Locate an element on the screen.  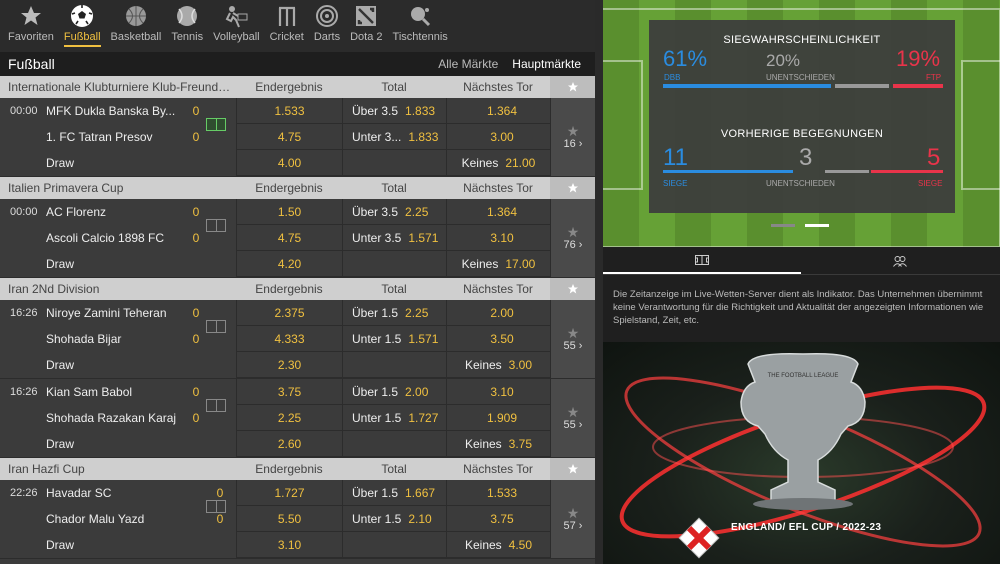
odds-button-total: Unter 3.5 1.571 is located at coordinates (394, 238).